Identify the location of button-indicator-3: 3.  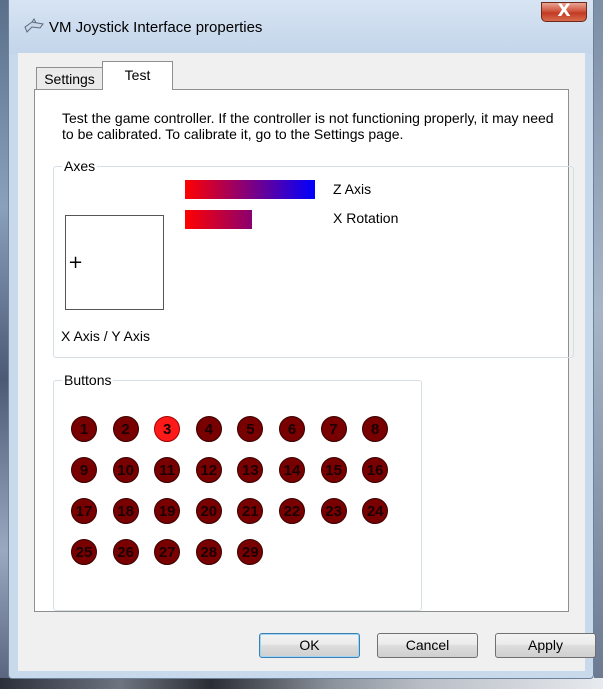
(167, 429).